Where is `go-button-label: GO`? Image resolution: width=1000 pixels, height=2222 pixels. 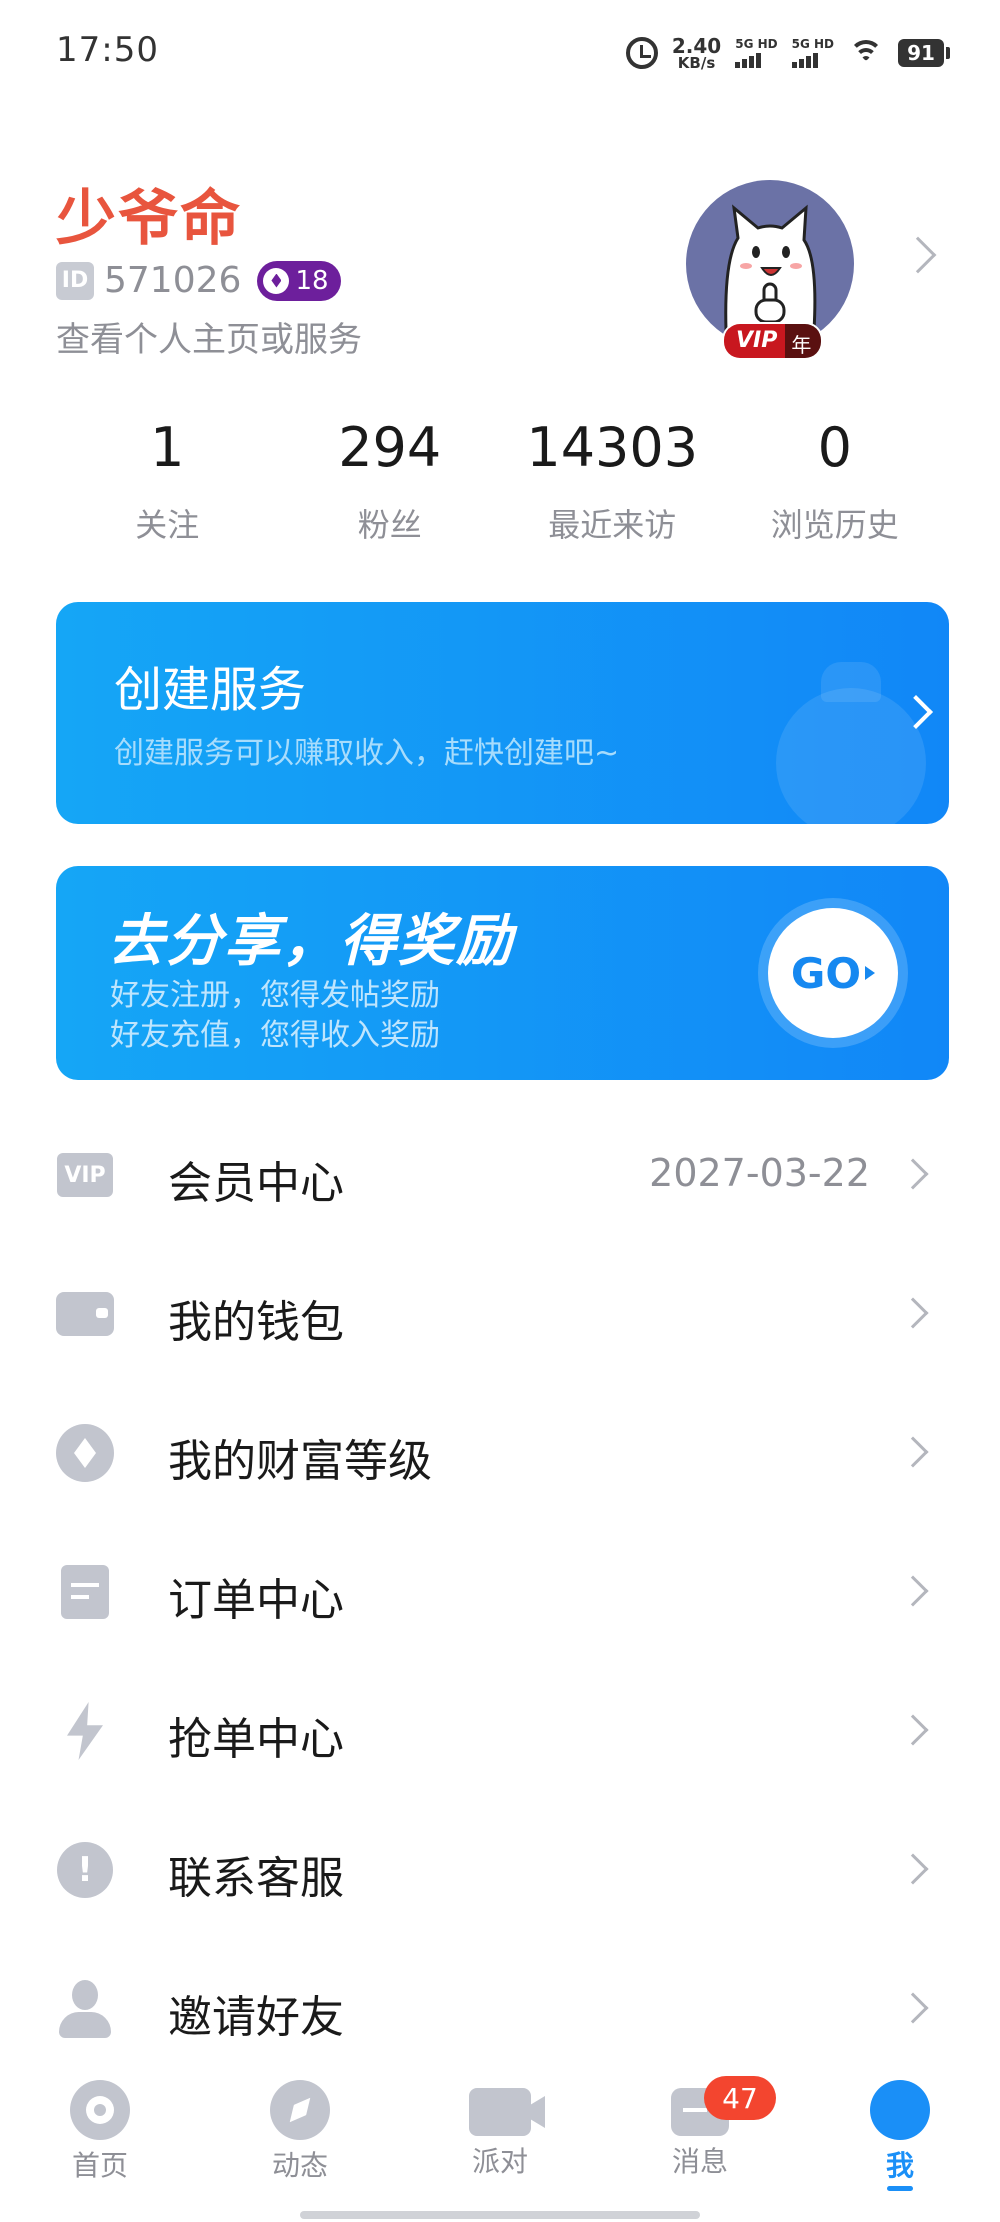
go-button-label: GO is located at coordinates (826, 973).